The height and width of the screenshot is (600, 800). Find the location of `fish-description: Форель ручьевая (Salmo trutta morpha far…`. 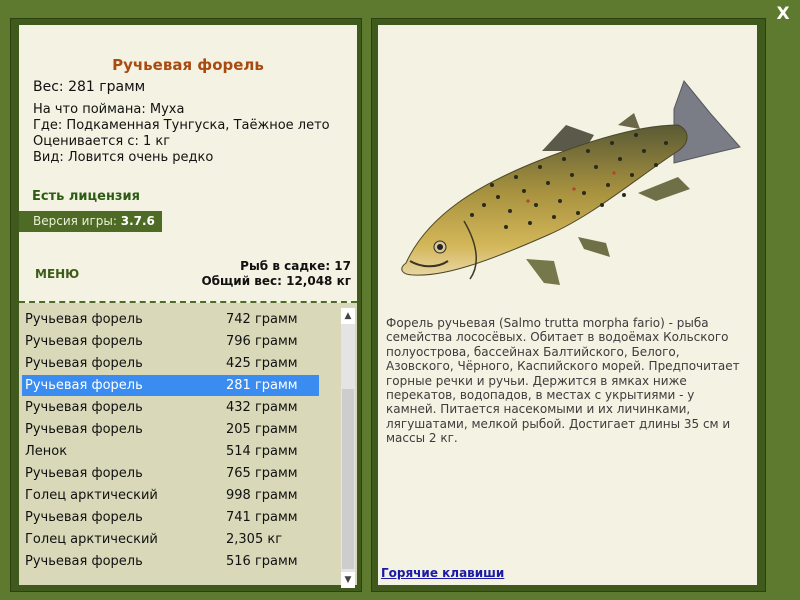

fish-description: Форель ручьевая (Salmo trutta morpha far… is located at coordinates (563, 381).